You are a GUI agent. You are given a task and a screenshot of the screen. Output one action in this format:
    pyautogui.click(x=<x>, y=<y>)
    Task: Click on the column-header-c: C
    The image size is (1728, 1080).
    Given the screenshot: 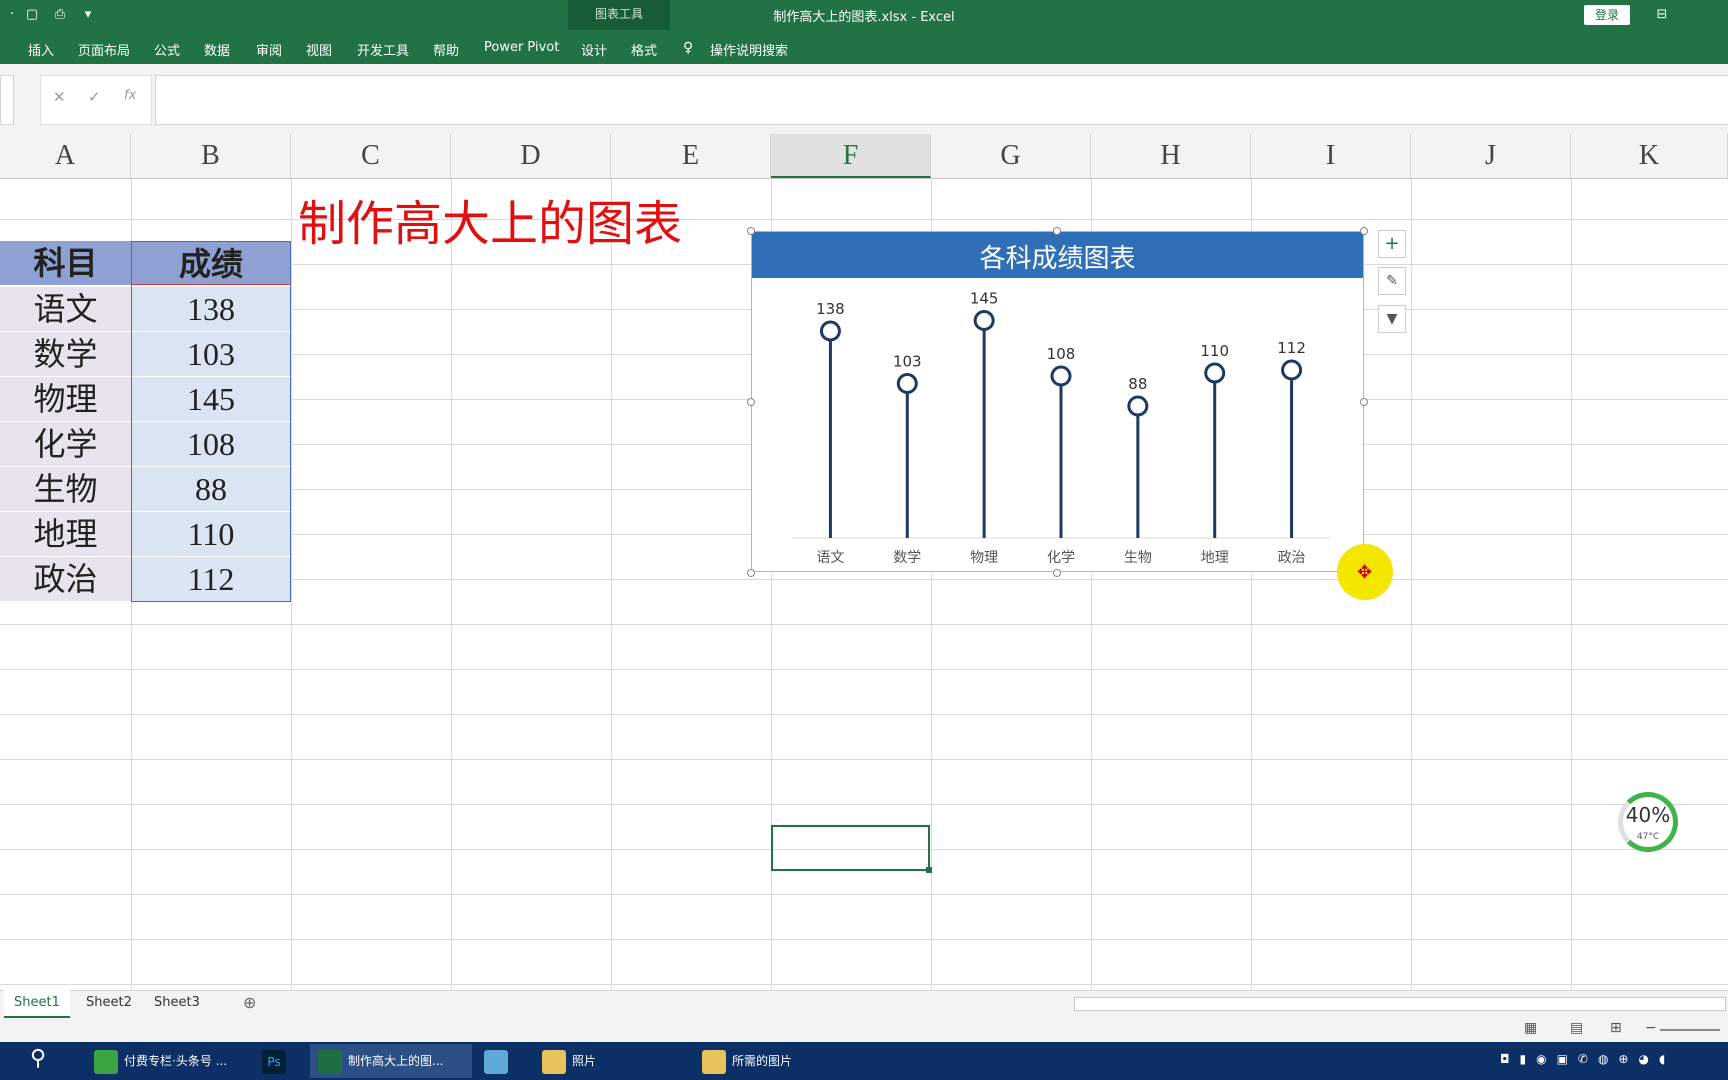 What is the action you would take?
    pyautogui.click(x=371, y=156)
    